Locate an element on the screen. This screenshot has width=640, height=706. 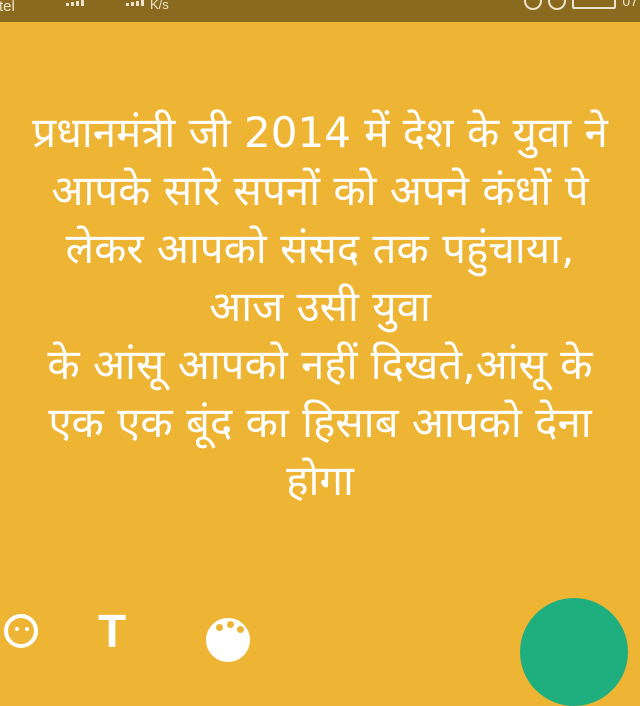
message-line: आज उसी युवा is located at coordinates (320, 306).